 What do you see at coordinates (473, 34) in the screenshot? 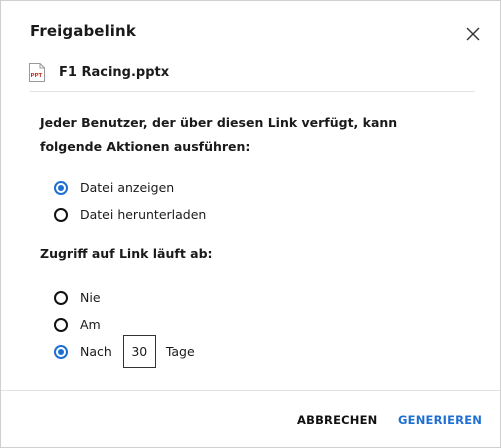
I see `close-icon` at bounding box center [473, 34].